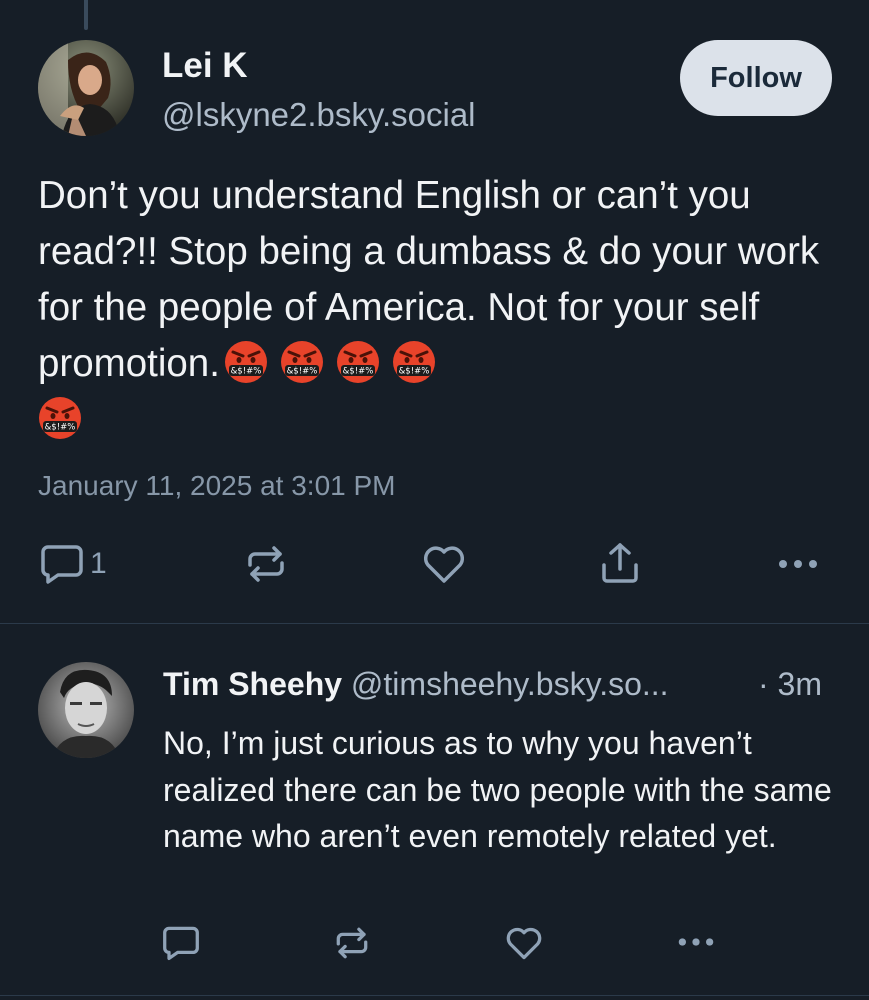  I want to click on repost-button, so click(266, 564).